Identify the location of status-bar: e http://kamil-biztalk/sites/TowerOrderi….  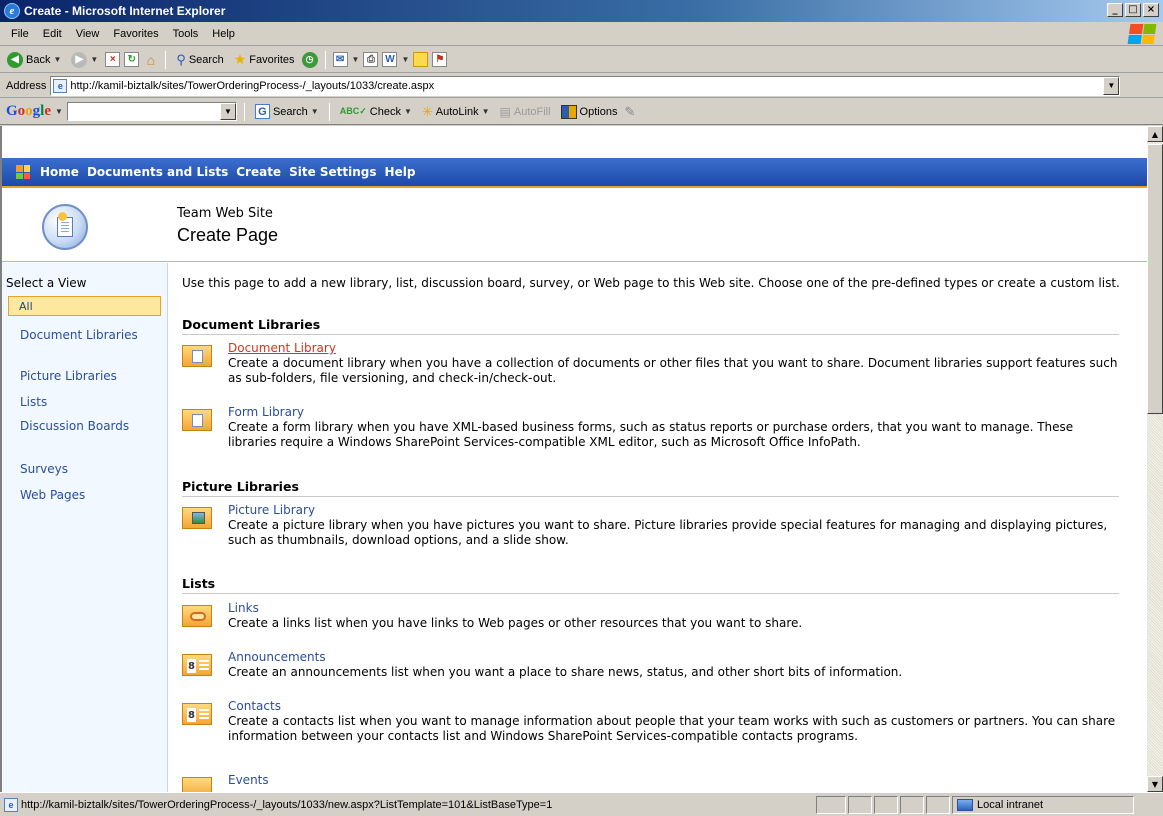
(581, 804).